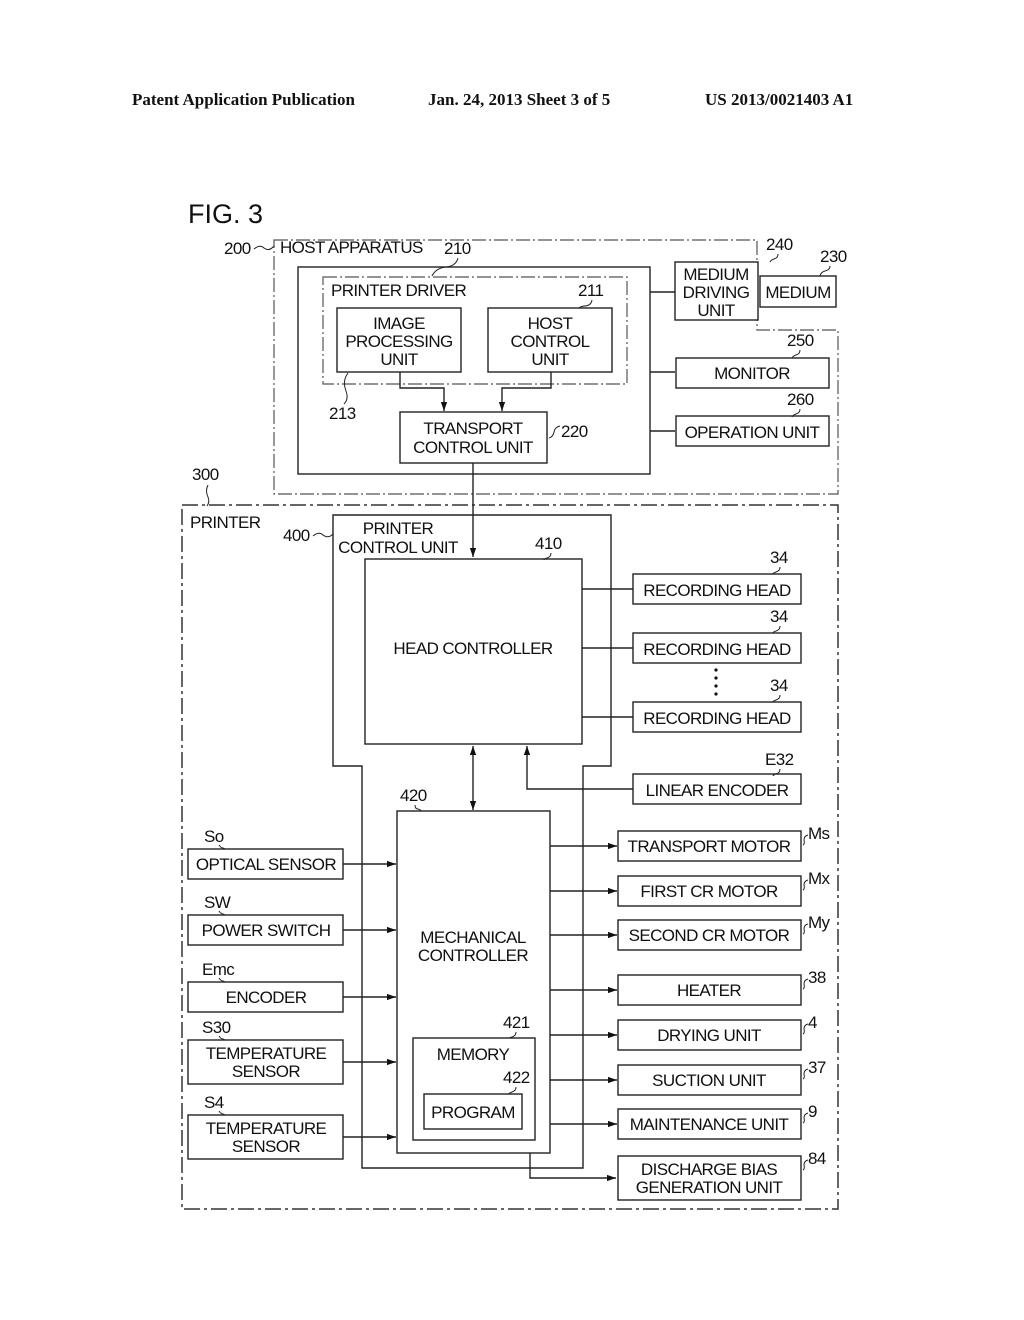 Image resolution: width=1024 pixels, height=1320 pixels. Describe the element at coordinates (779, 244) in the screenshot. I see `medium-driving-unit-ref: 240` at that location.